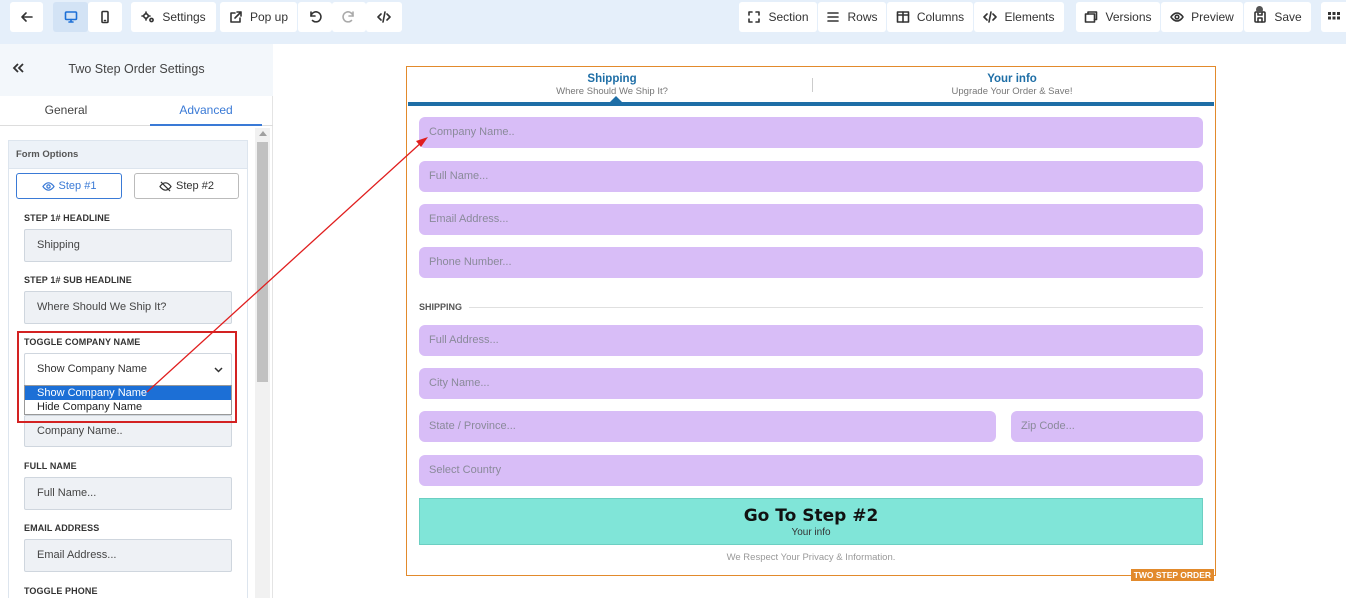 The image size is (1346, 598). I want to click on popup-label: Pop up, so click(269, 17).